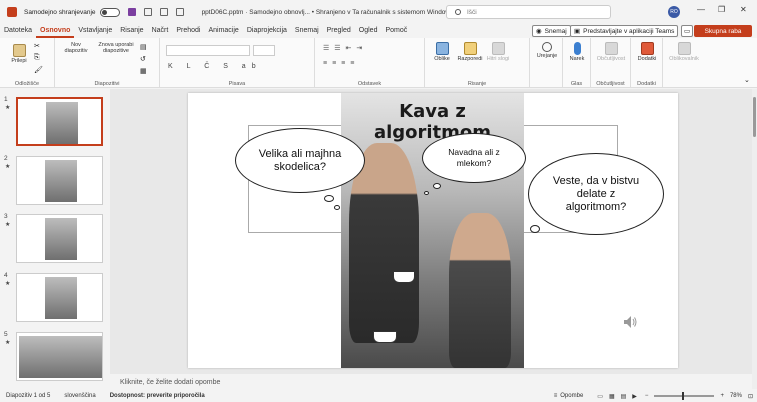 The height and width of the screenshot is (402, 757). I want to click on tab-file: Datoteka, so click(18, 31).